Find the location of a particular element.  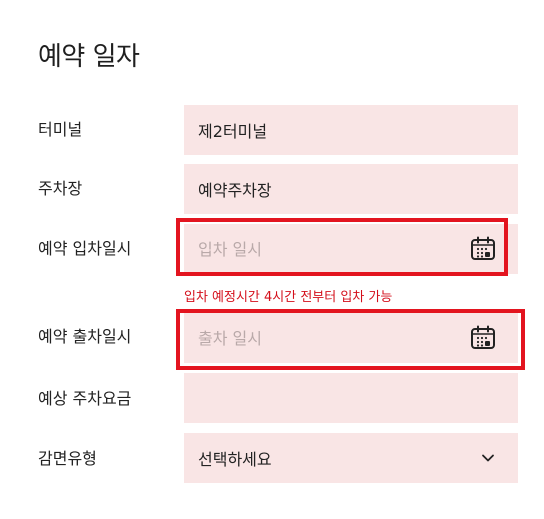

terminal-value: 제2터미널 is located at coordinates (233, 131).